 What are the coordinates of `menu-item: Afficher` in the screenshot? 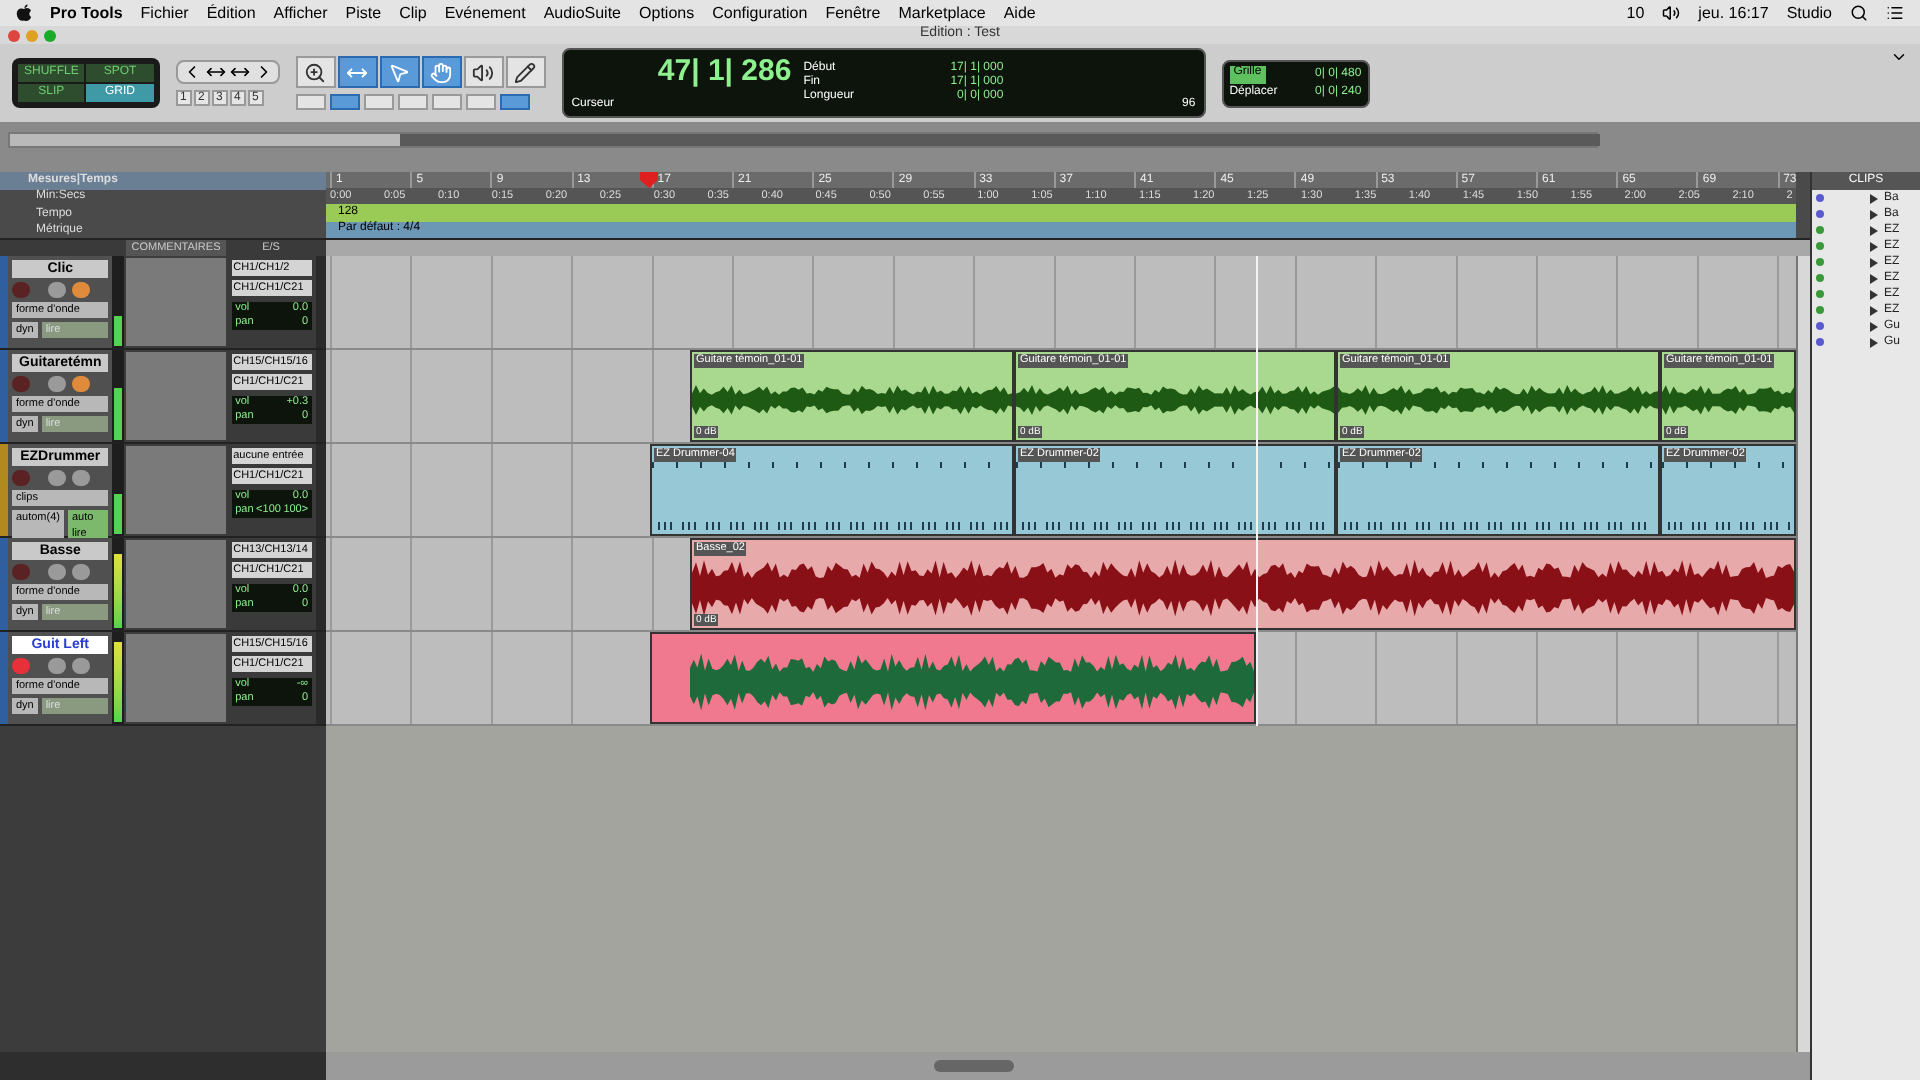 It's located at (300, 13).